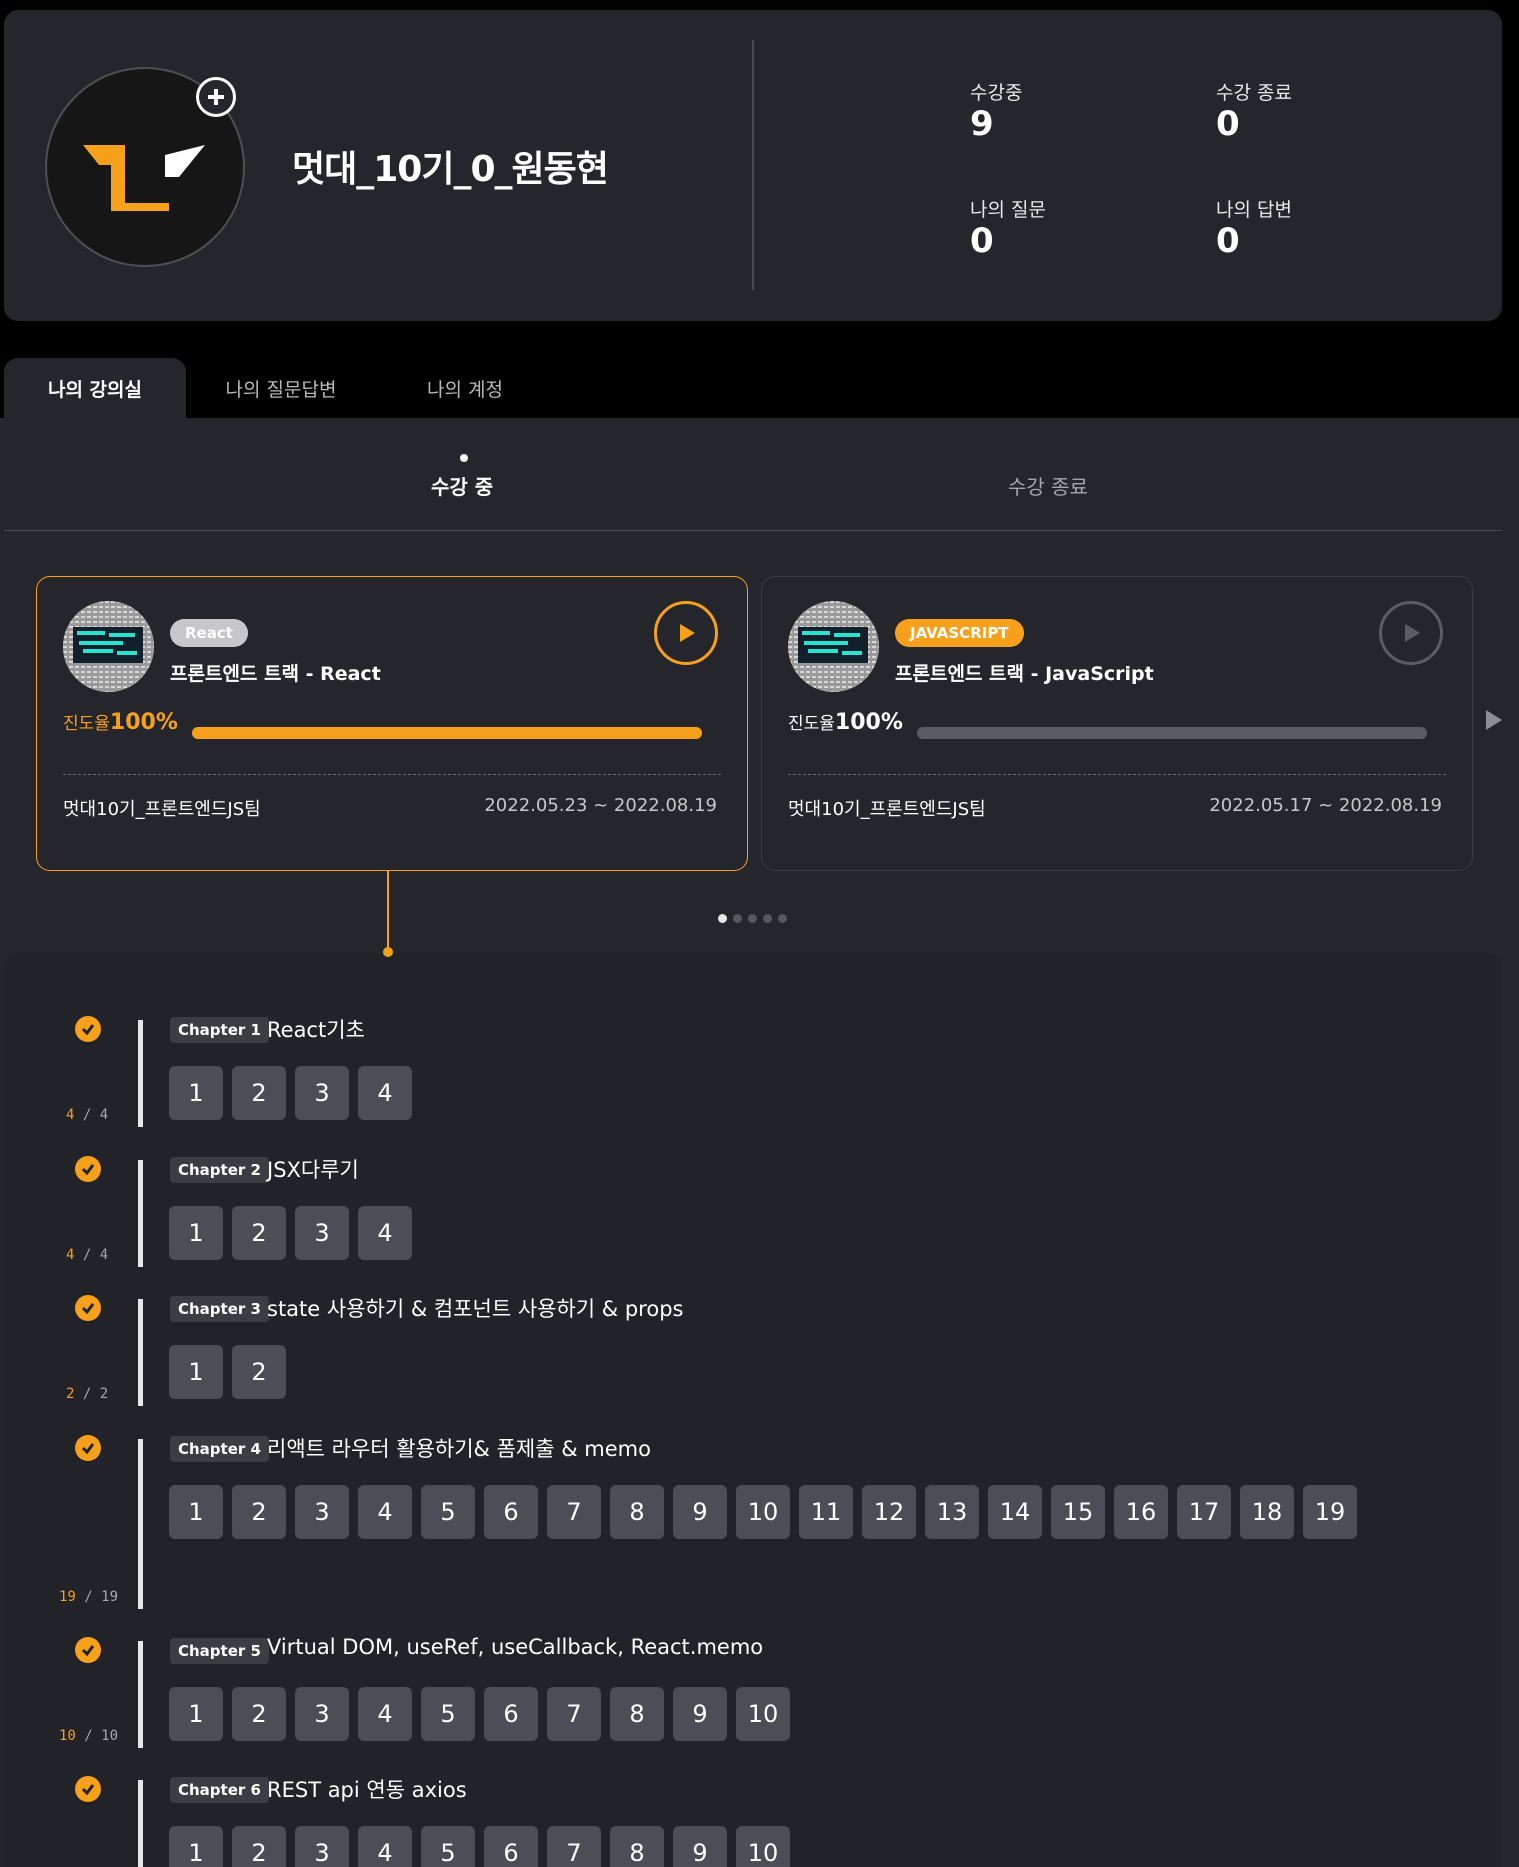 Image resolution: width=1519 pixels, height=1867 pixels. What do you see at coordinates (108, 646) in the screenshot?
I see `course-thumbnail` at bounding box center [108, 646].